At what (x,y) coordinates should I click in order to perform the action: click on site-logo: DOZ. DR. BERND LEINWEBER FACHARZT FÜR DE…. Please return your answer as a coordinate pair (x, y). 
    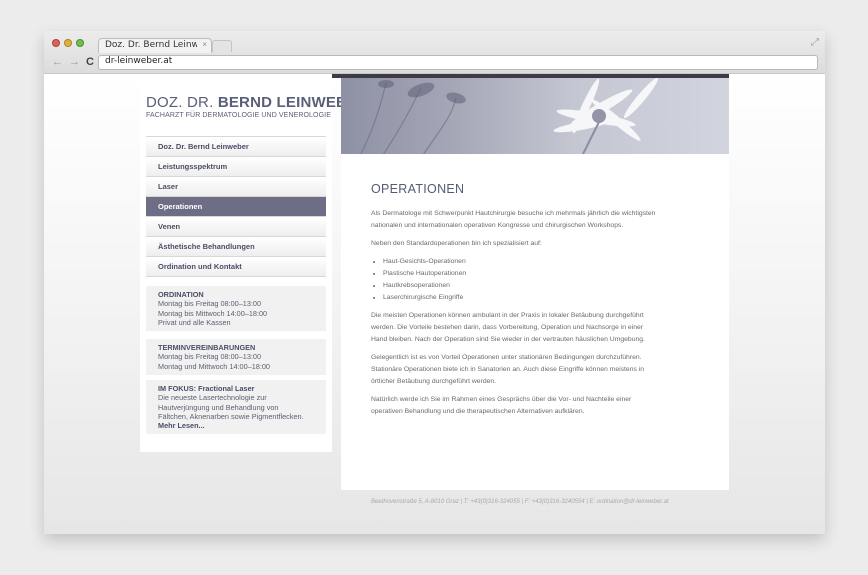
    Looking at the image, I should click on (257, 106).